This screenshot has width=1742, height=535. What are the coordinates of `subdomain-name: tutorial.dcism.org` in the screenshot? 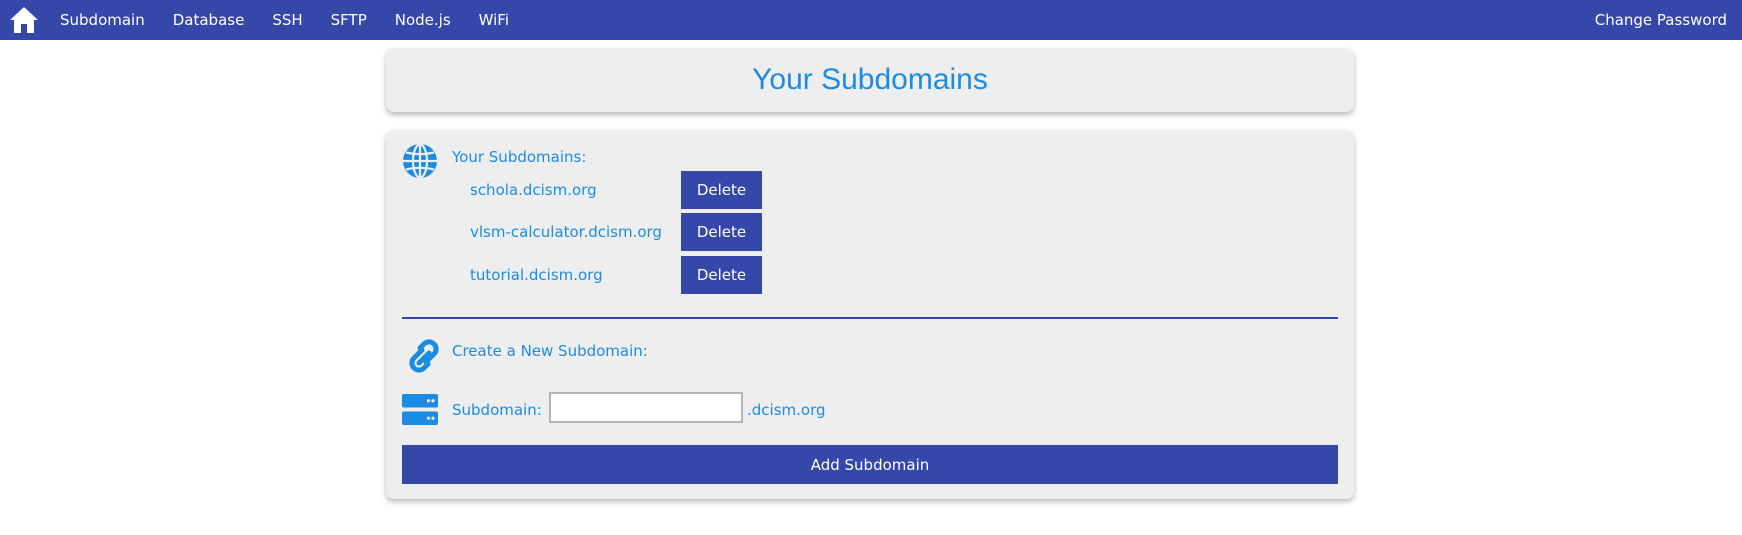 It's located at (536, 275).